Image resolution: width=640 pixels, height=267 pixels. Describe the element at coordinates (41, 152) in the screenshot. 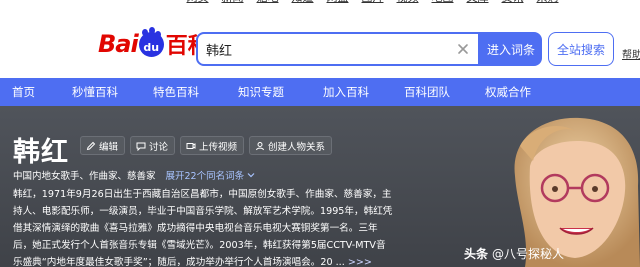

I see `entry-title: 韩红` at that location.